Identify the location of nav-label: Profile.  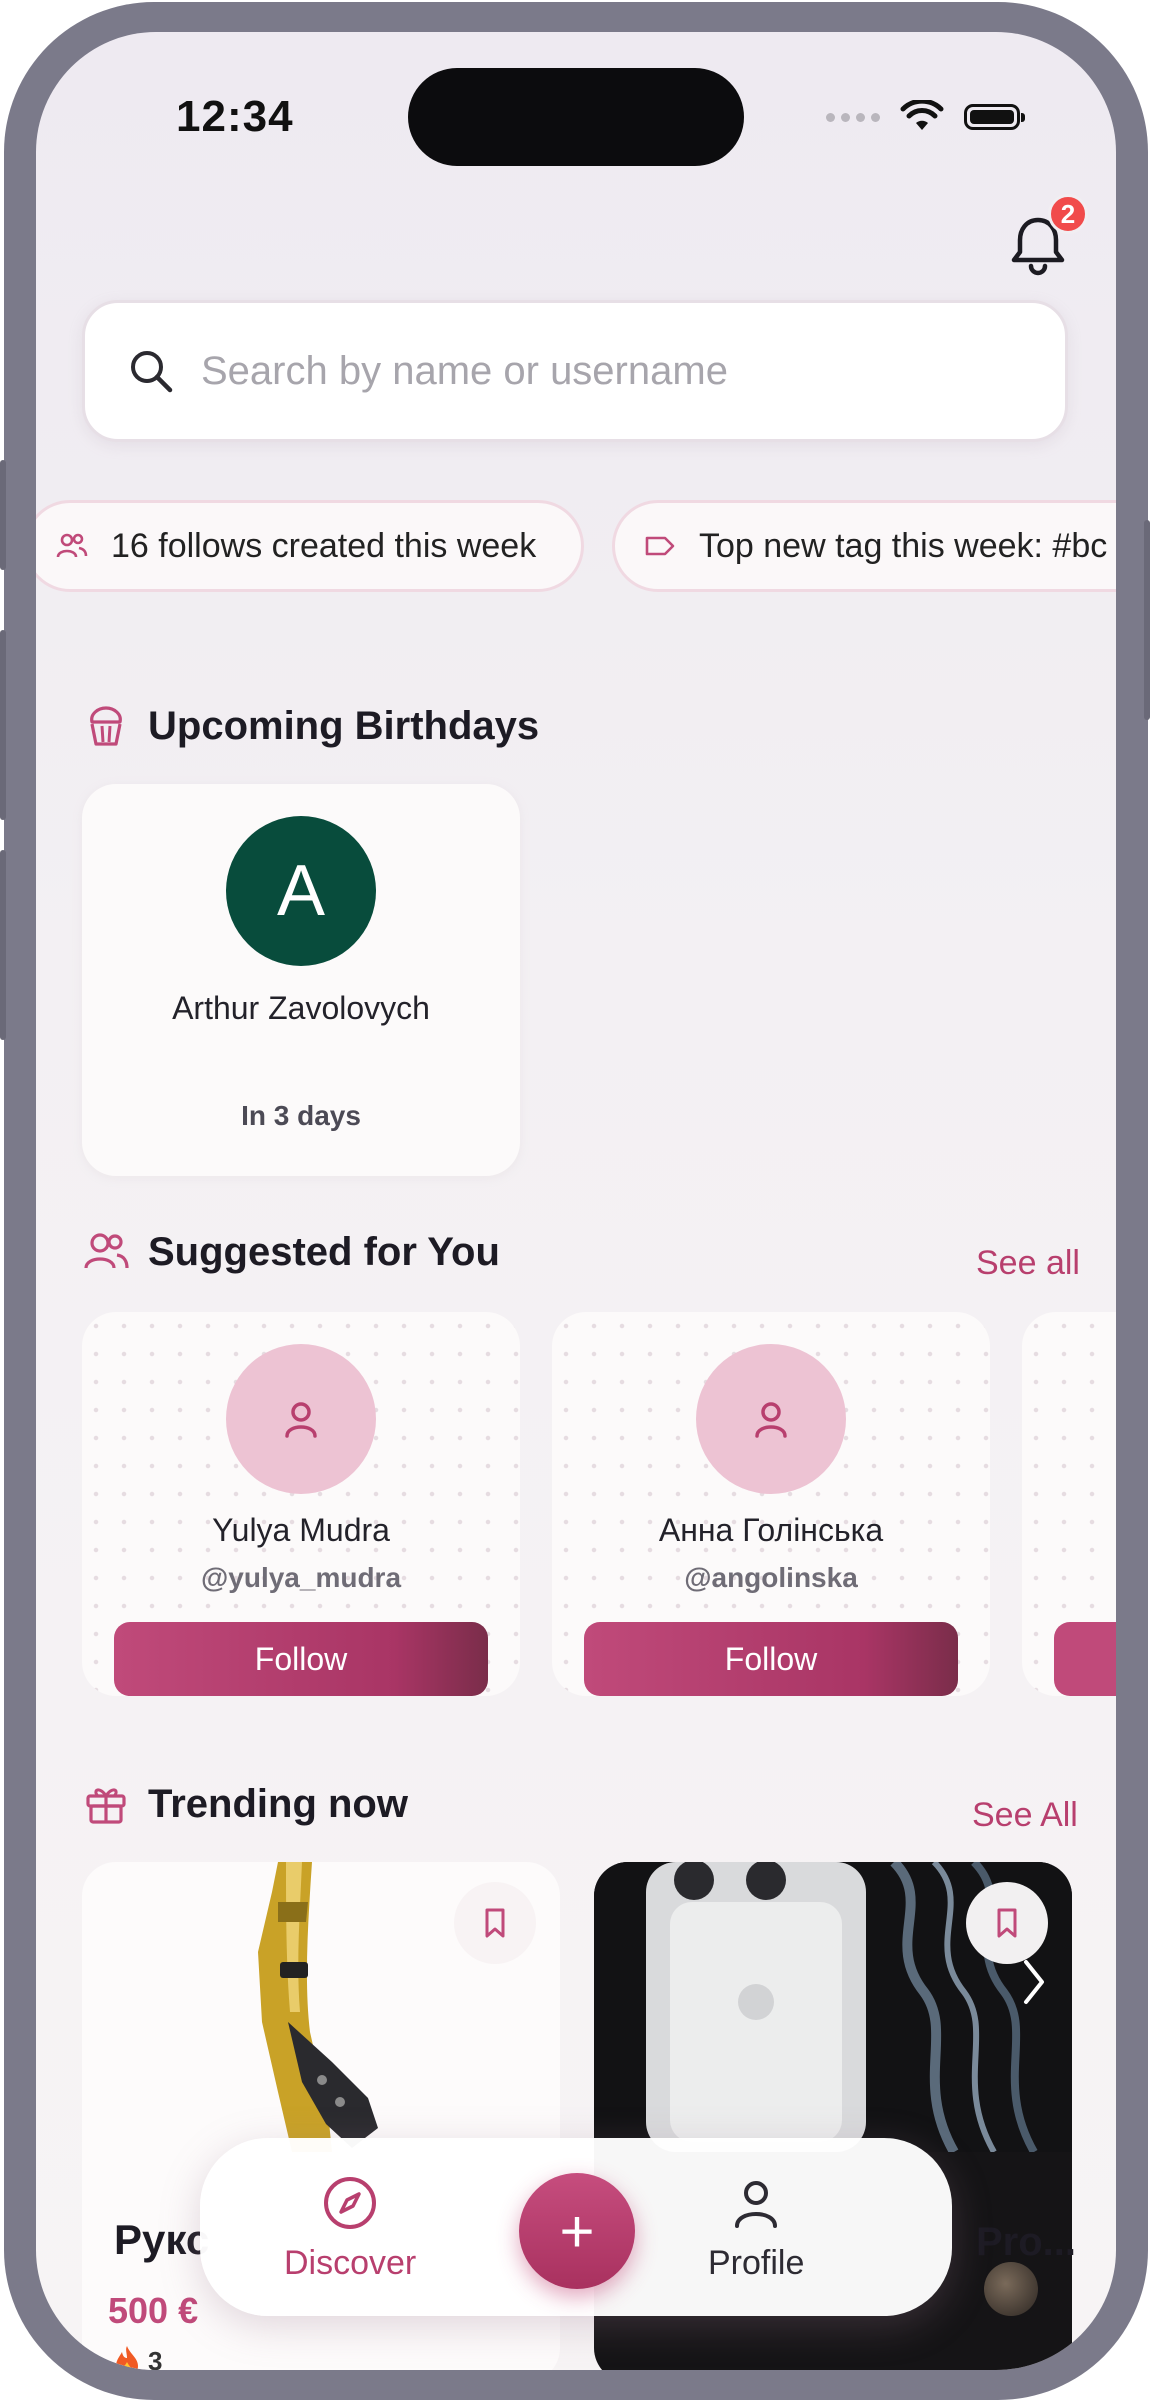
(756, 2263).